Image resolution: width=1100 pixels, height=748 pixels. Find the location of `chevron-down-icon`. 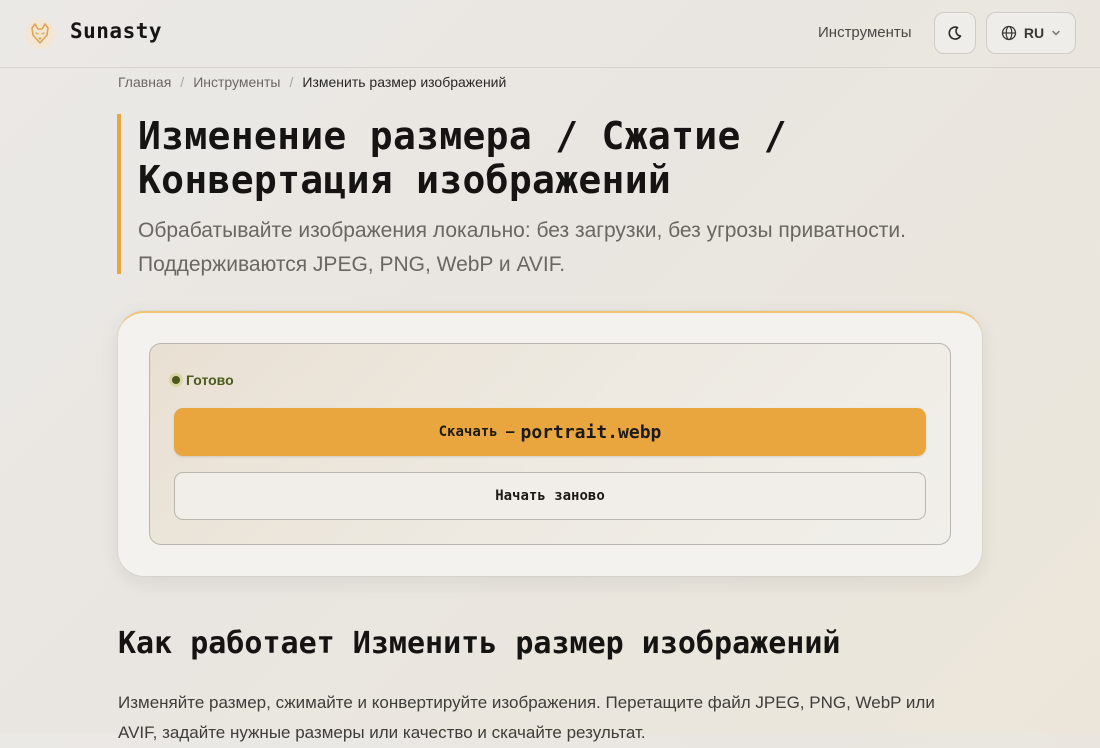

chevron-down-icon is located at coordinates (1056, 33).